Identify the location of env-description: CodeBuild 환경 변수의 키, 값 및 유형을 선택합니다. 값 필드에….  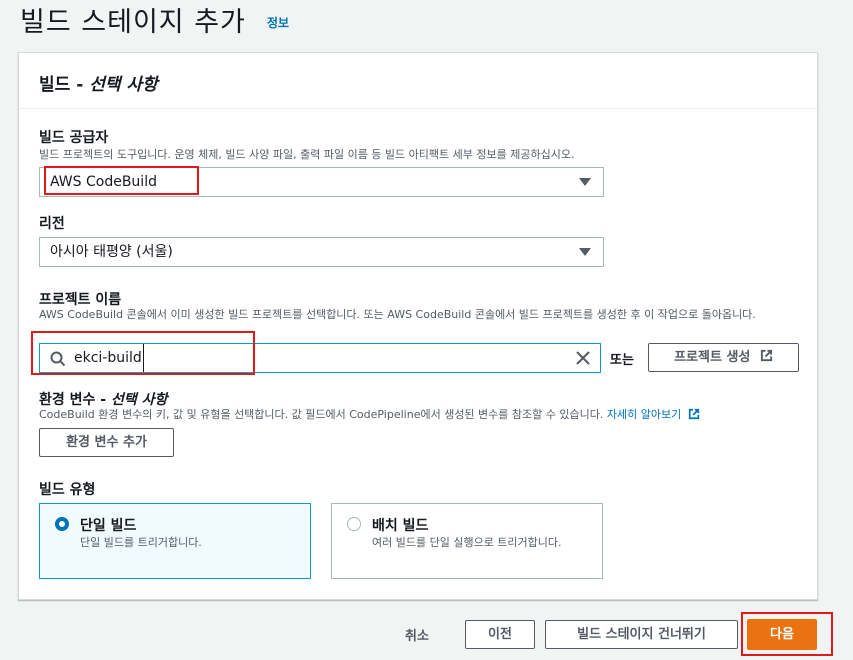
(419, 414).